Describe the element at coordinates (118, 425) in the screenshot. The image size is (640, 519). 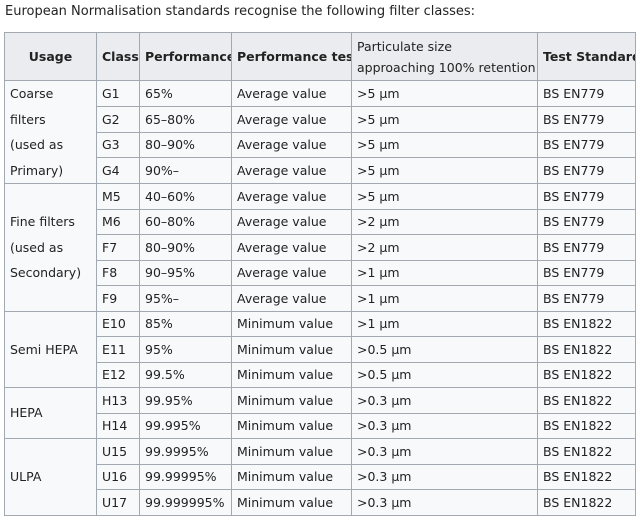
I see `class-cell: H14` at that location.